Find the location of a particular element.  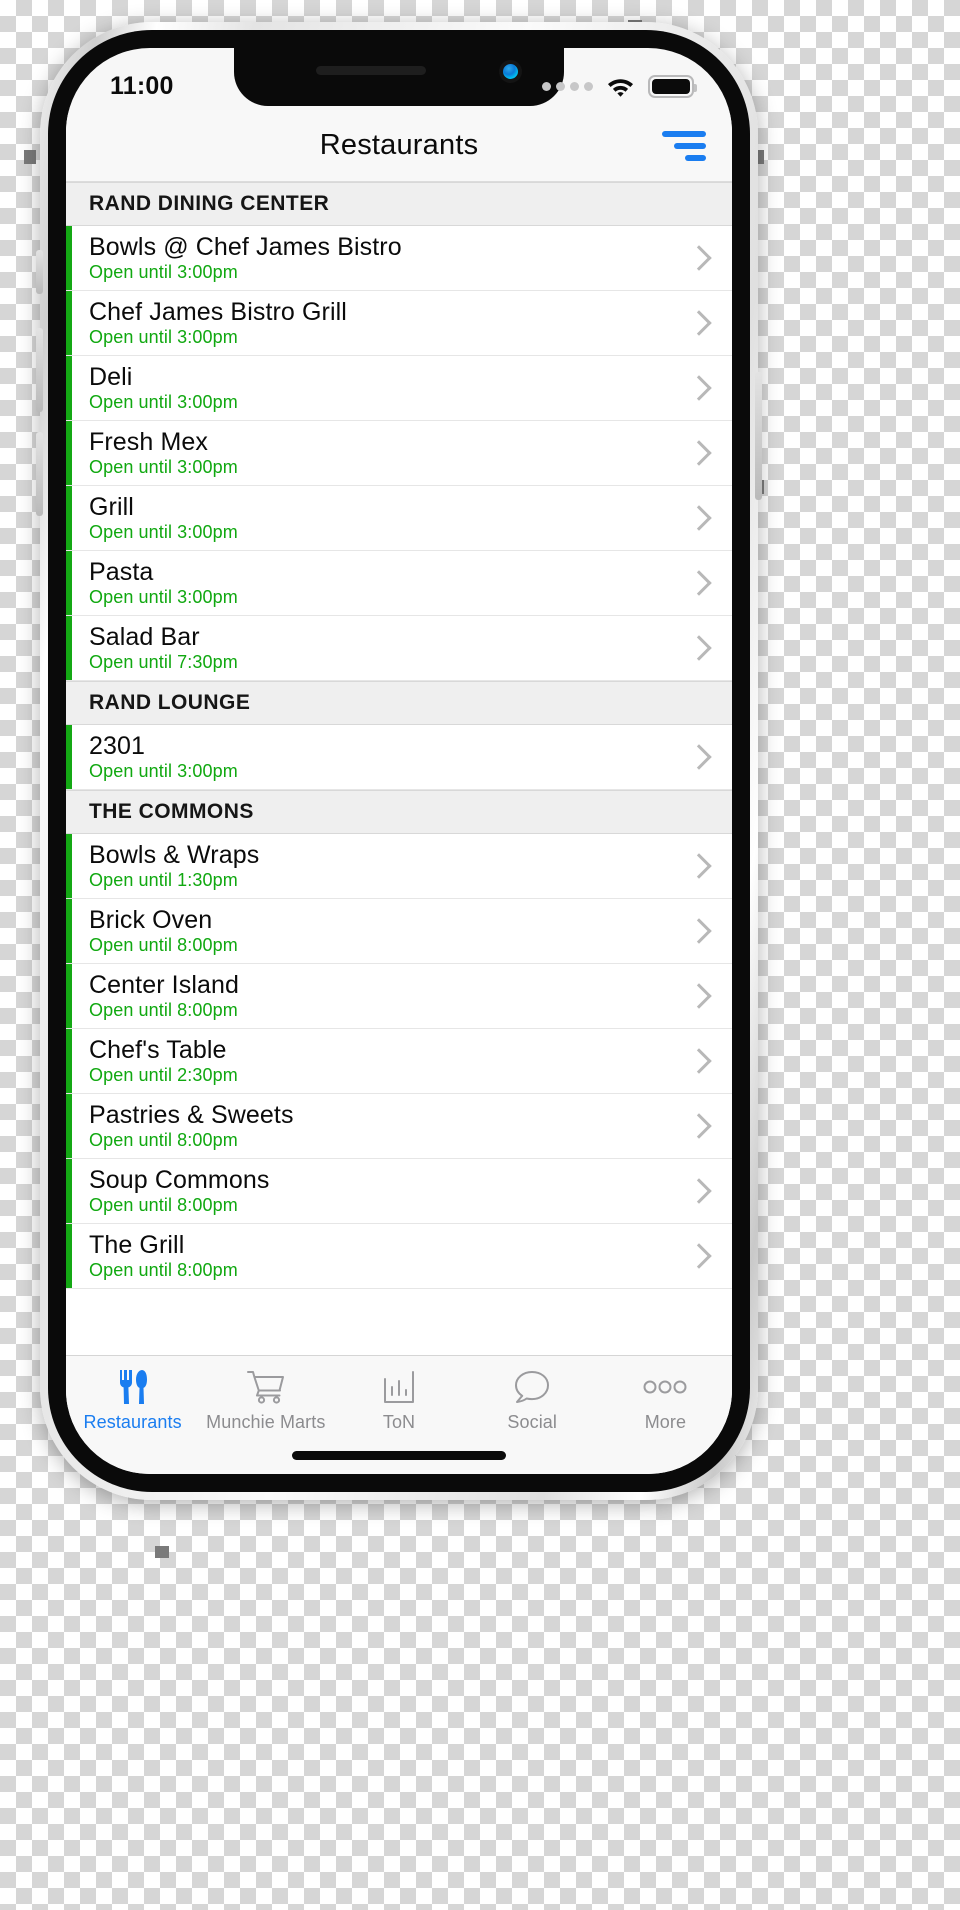

restaurant-row: Center Island Open until 8:00pm is located at coordinates (399, 996).